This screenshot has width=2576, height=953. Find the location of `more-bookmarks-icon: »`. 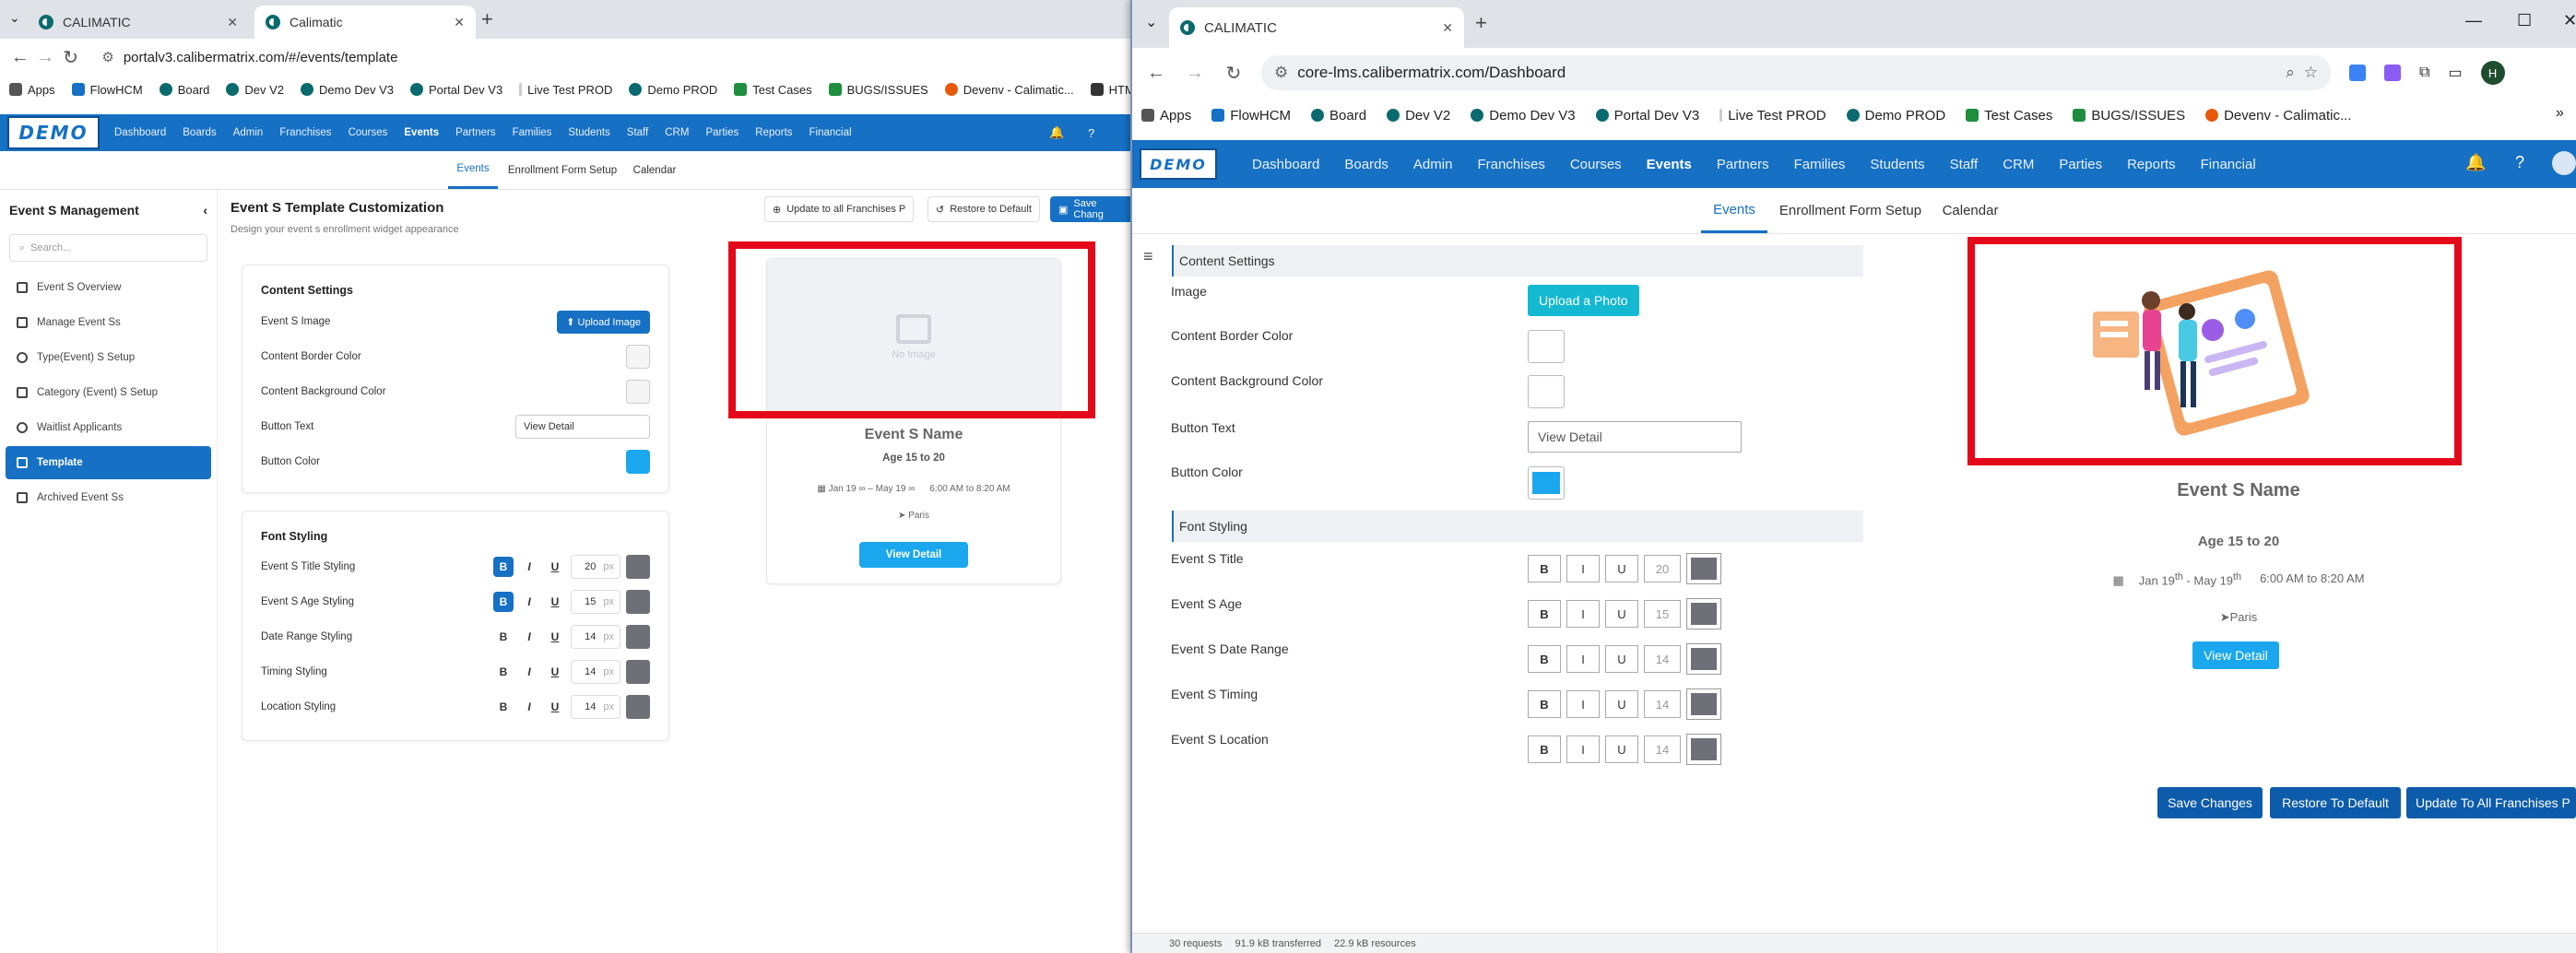

more-bookmarks-icon: » is located at coordinates (2560, 113).